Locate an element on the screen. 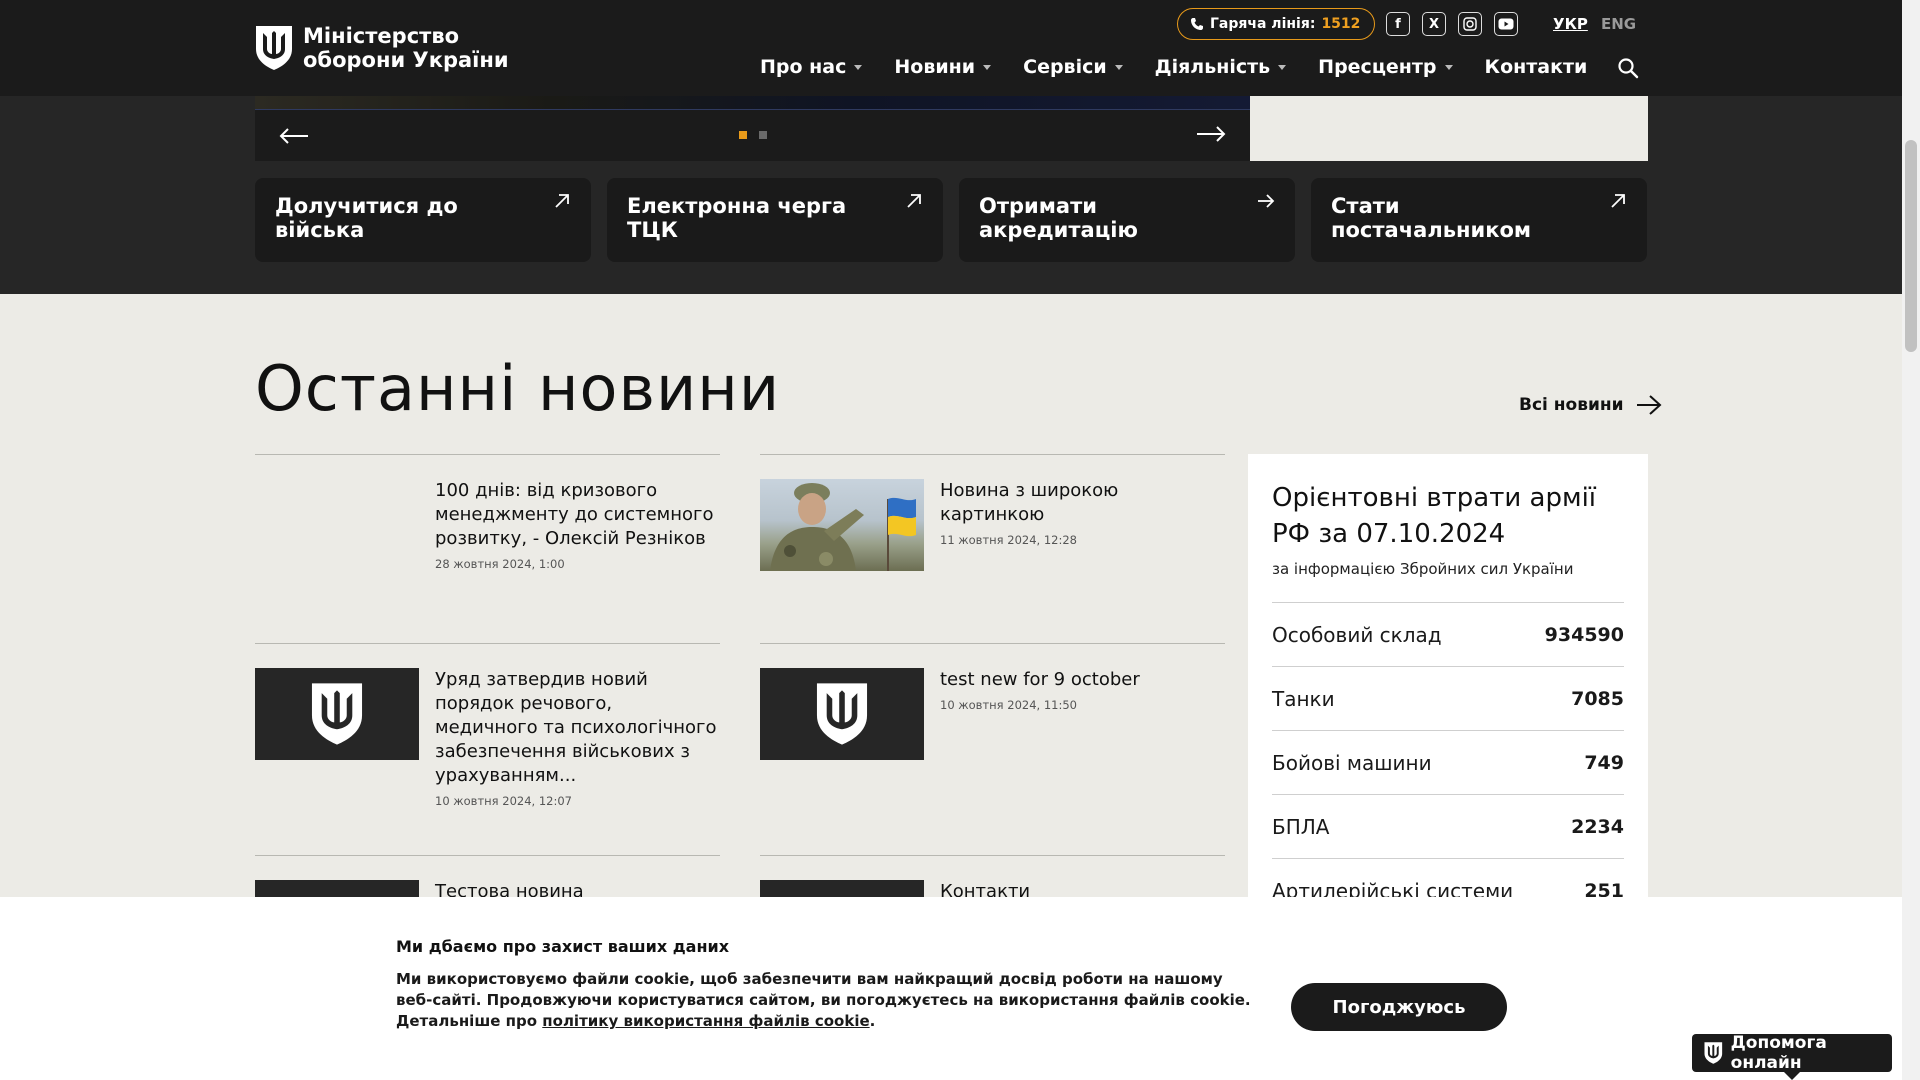 This screenshot has width=1920, height=1080. news-date: 10 жовтня 2024, 12:07 is located at coordinates (503, 801).